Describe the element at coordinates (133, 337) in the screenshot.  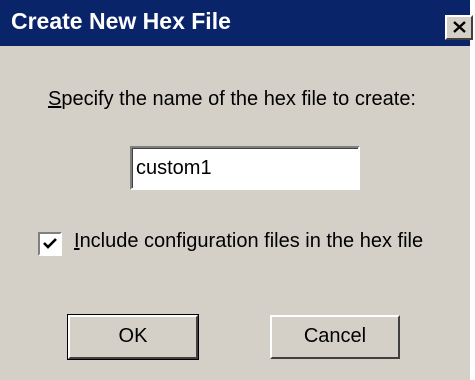
I see `ok-button: OK` at that location.